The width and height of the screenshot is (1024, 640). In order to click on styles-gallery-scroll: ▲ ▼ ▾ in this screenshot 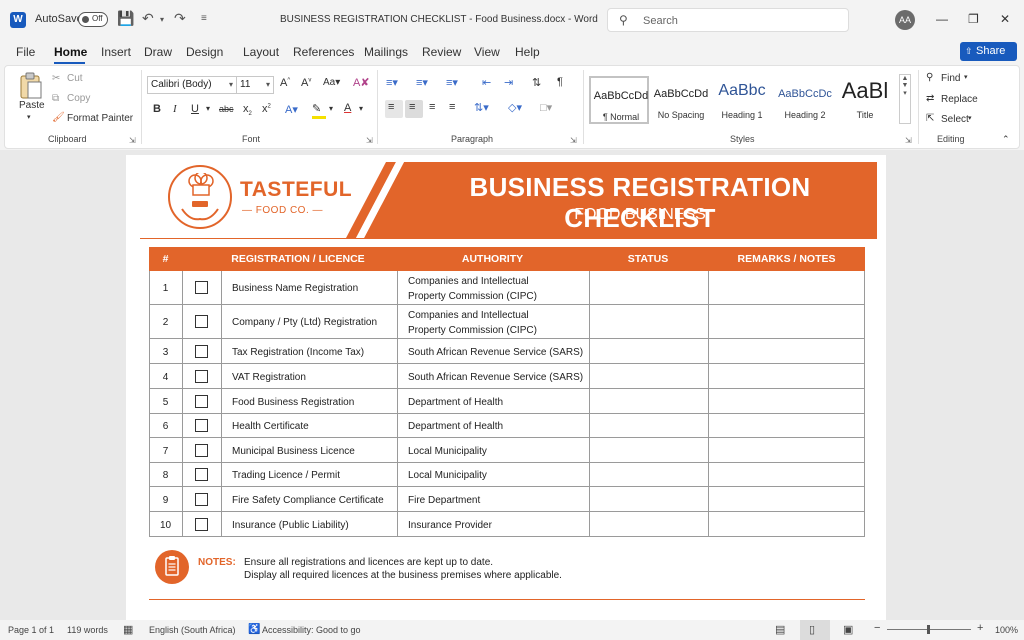, I will do `click(905, 99)`.